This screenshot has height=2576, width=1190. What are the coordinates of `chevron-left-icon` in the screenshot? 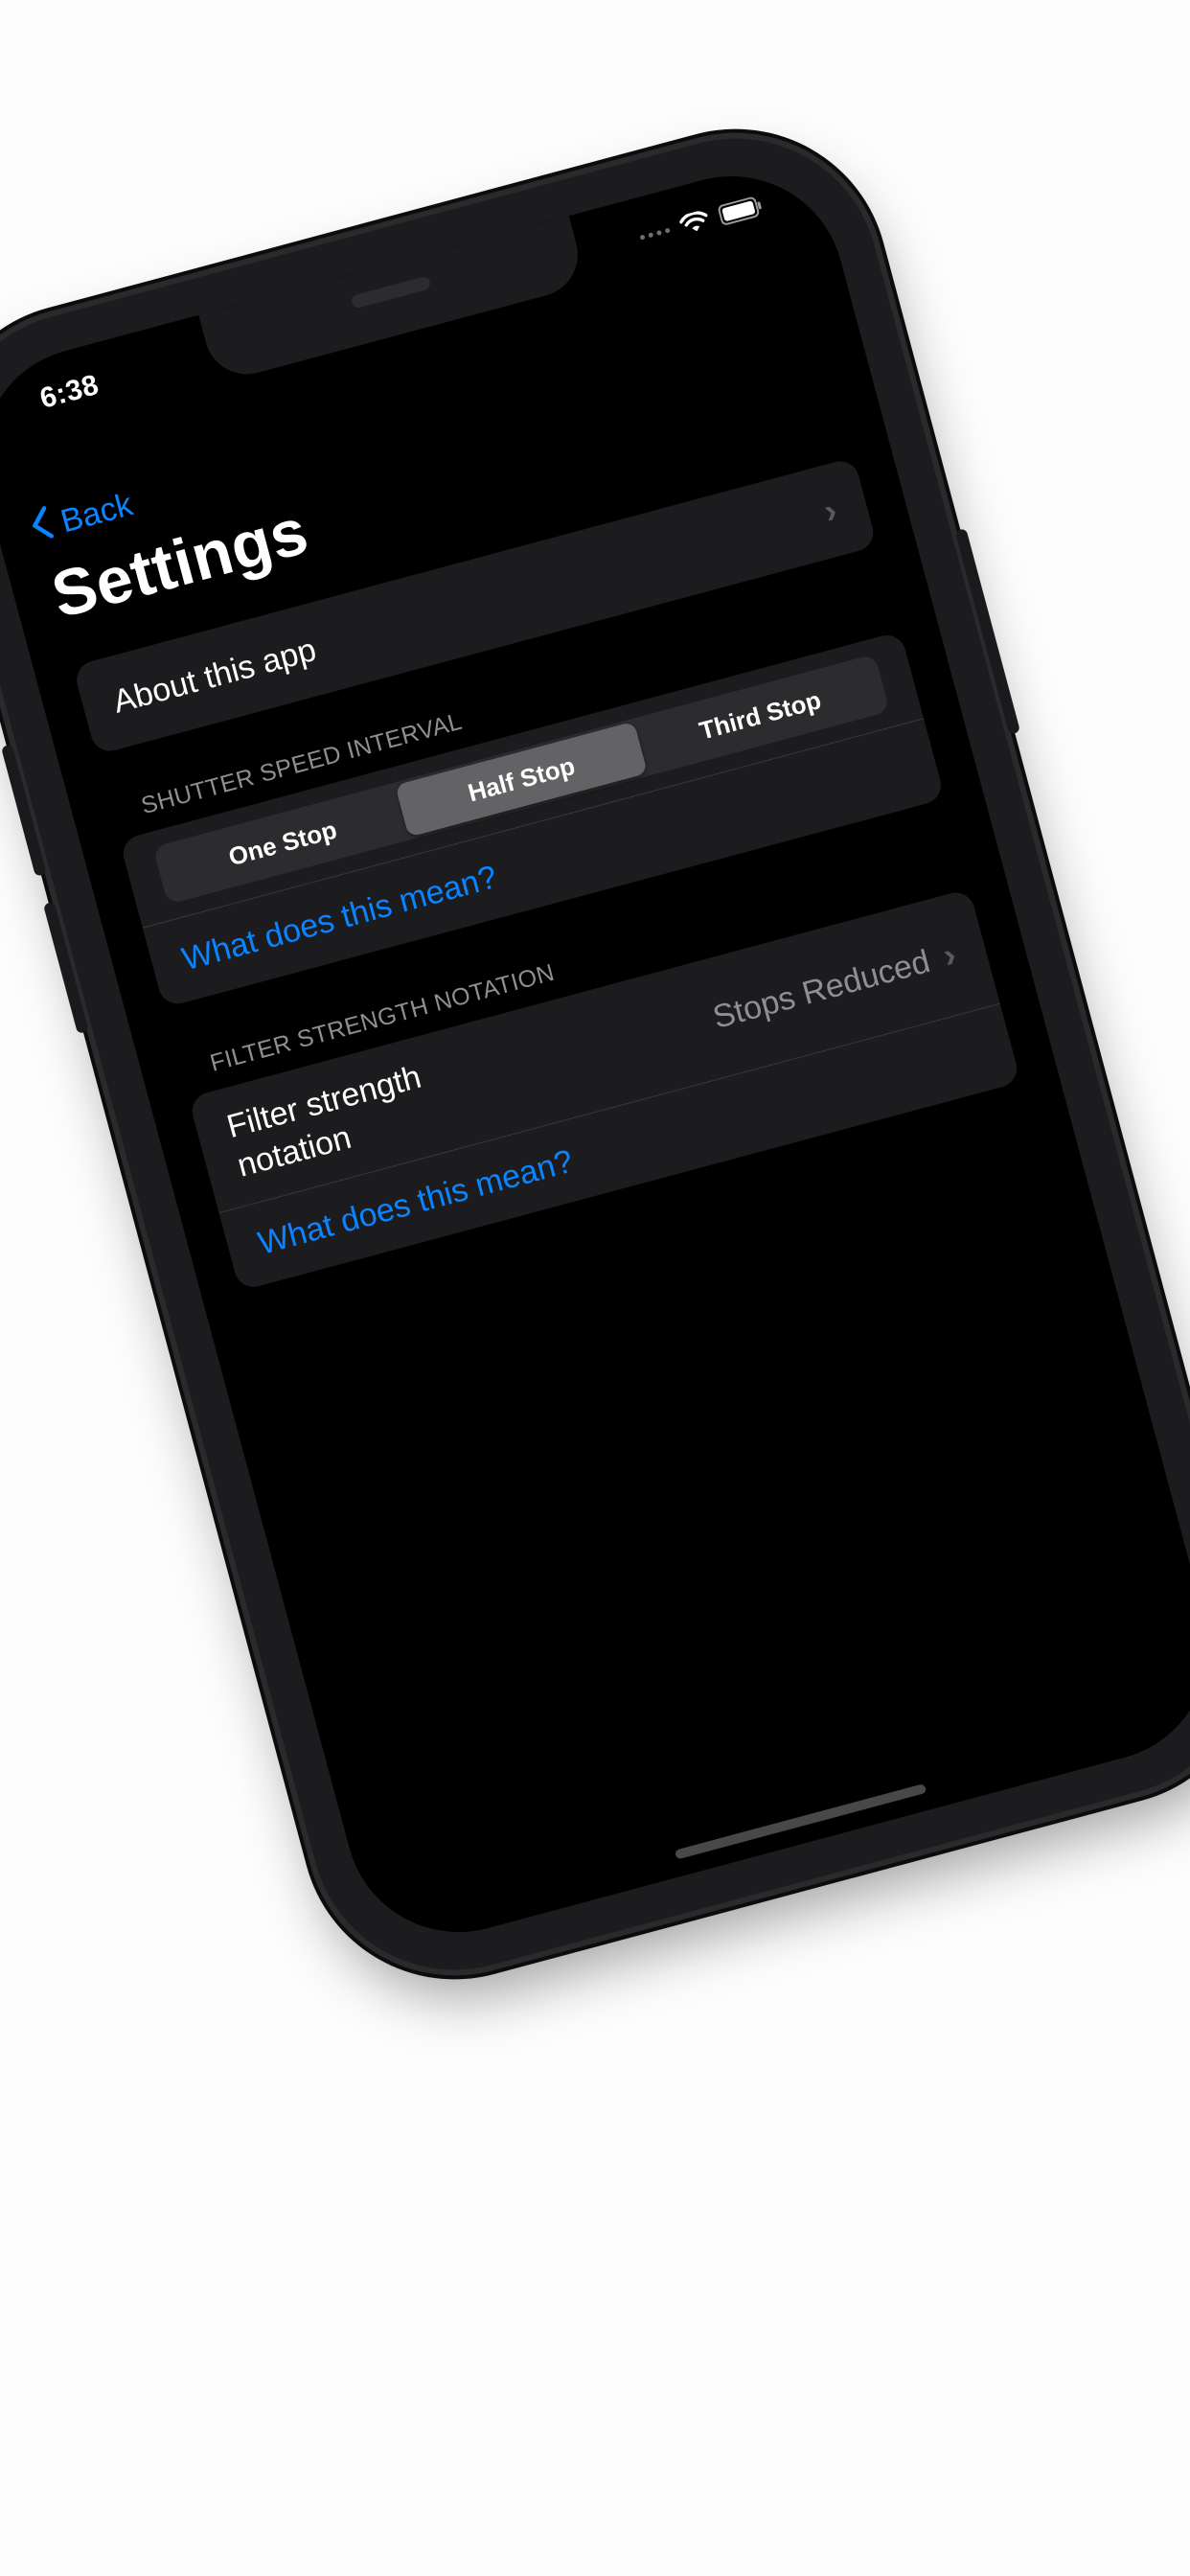 It's located at (43, 527).